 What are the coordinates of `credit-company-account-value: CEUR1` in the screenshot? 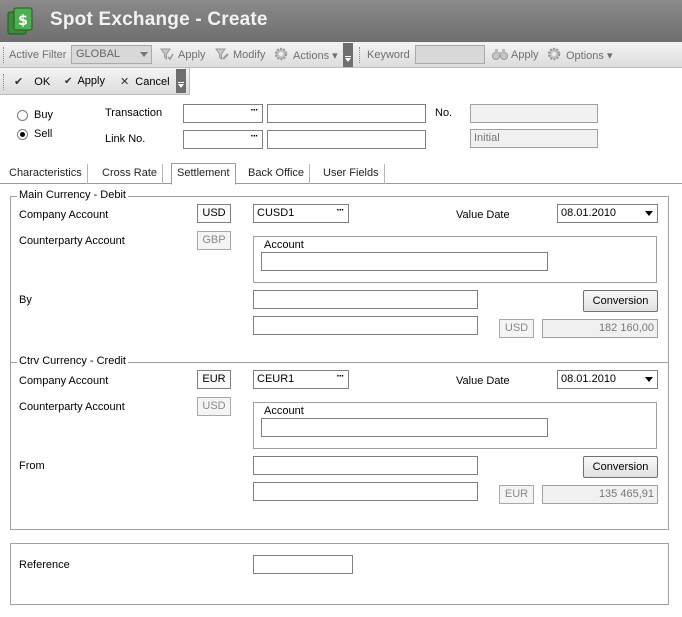 It's located at (276, 379).